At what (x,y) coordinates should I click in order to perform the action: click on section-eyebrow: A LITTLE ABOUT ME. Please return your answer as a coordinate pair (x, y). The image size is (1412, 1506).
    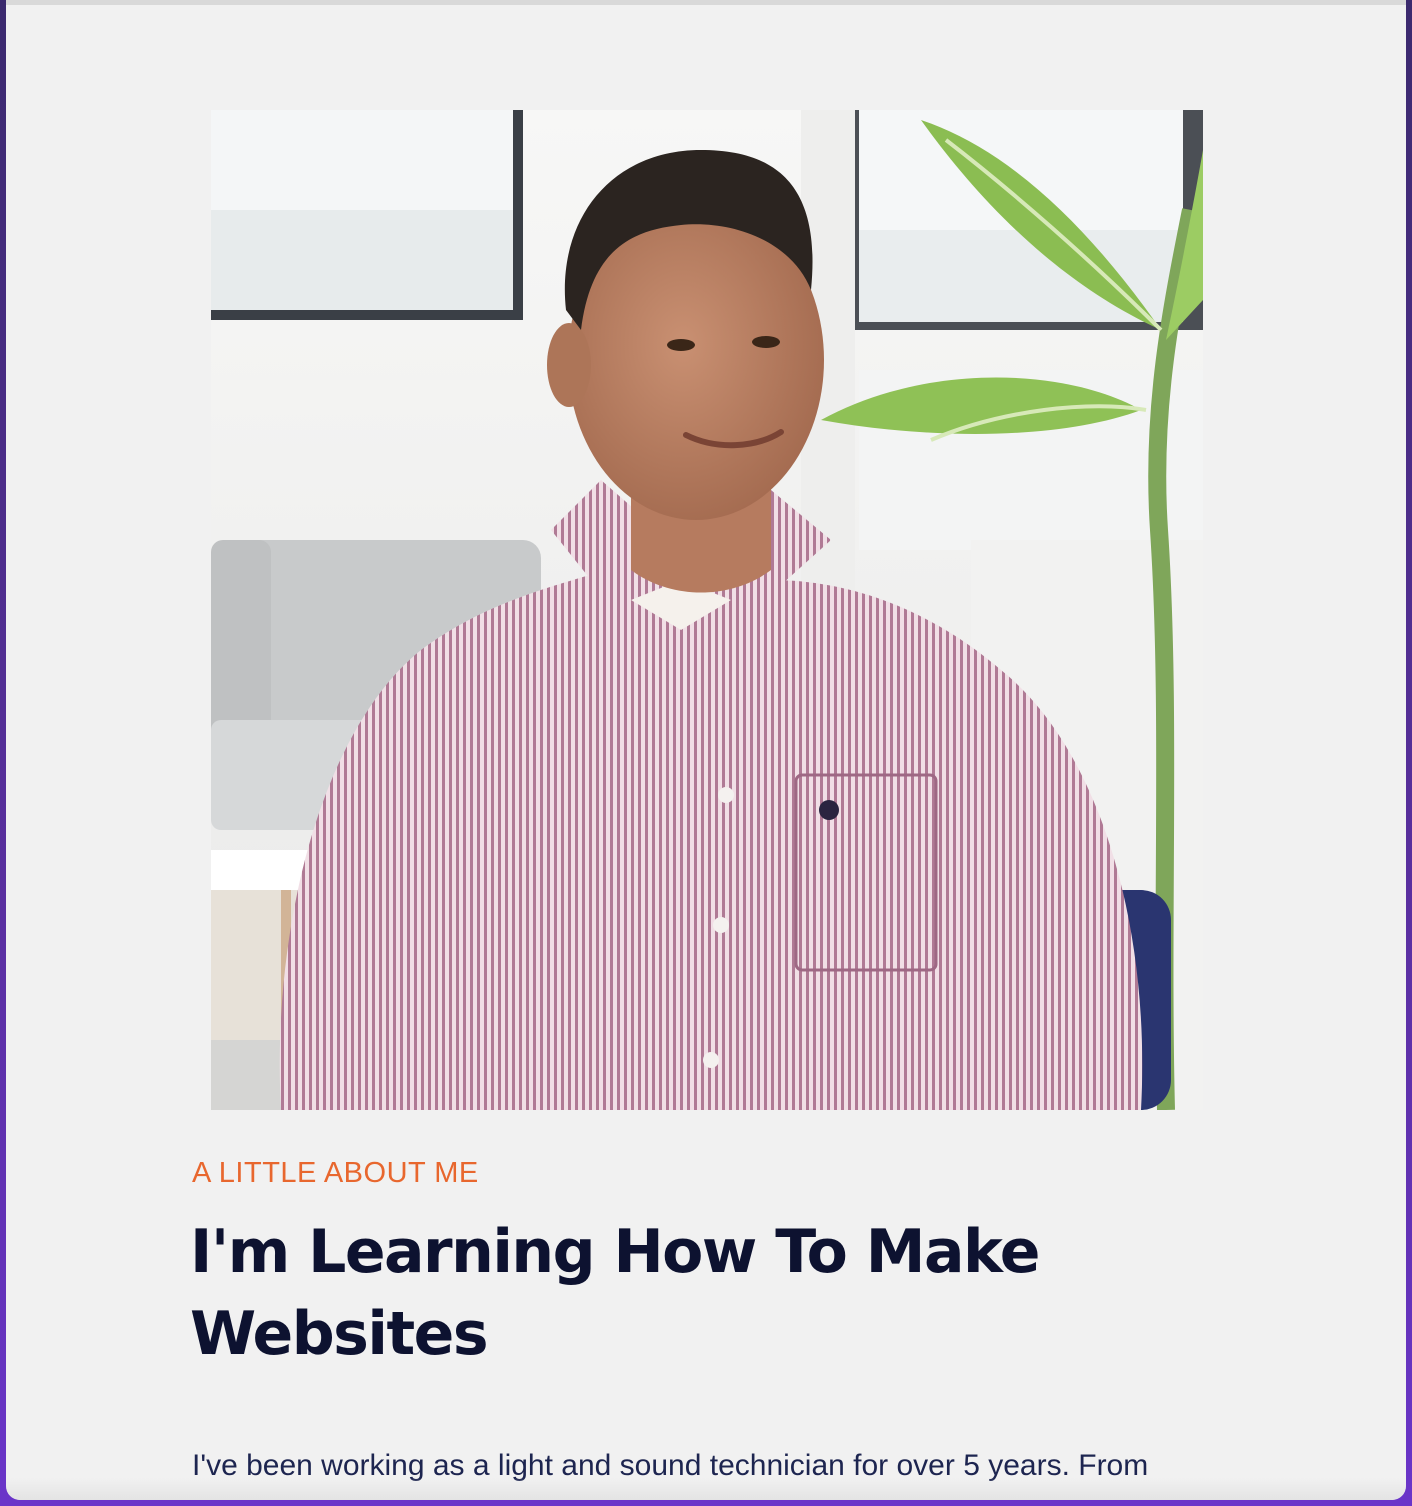
    Looking at the image, I should click on (335, 1173).